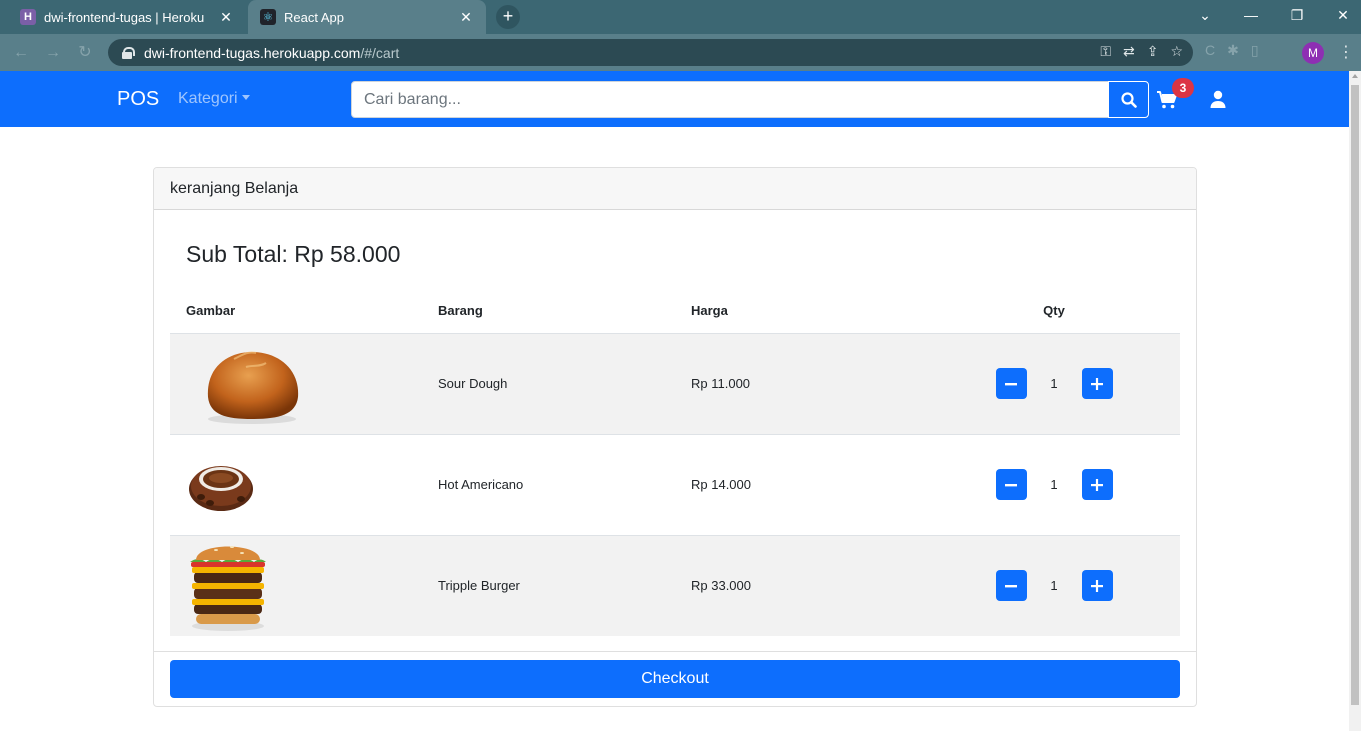 The height and width of the screenshot is (731, 1361). What do you see at coordinates (548, 585) in the screenshot?
I see `item-name: Tripple Burger` at bounding box center [548, 585].